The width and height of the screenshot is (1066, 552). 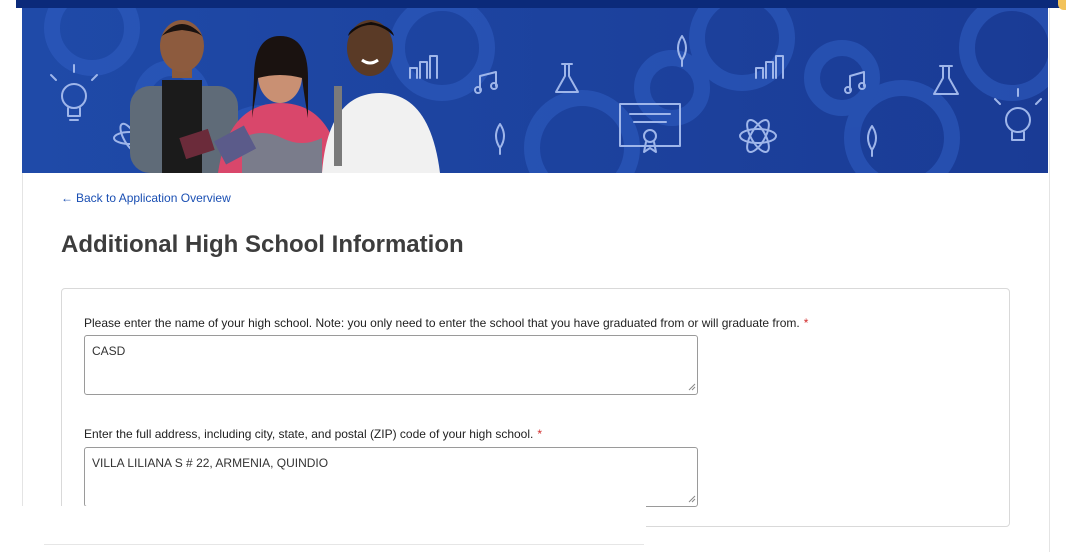 What do you see at coordinates (153, 198) in the screenshot?
I see `back-link-label: Back to Application Overview` at bounding box center [153, 198].